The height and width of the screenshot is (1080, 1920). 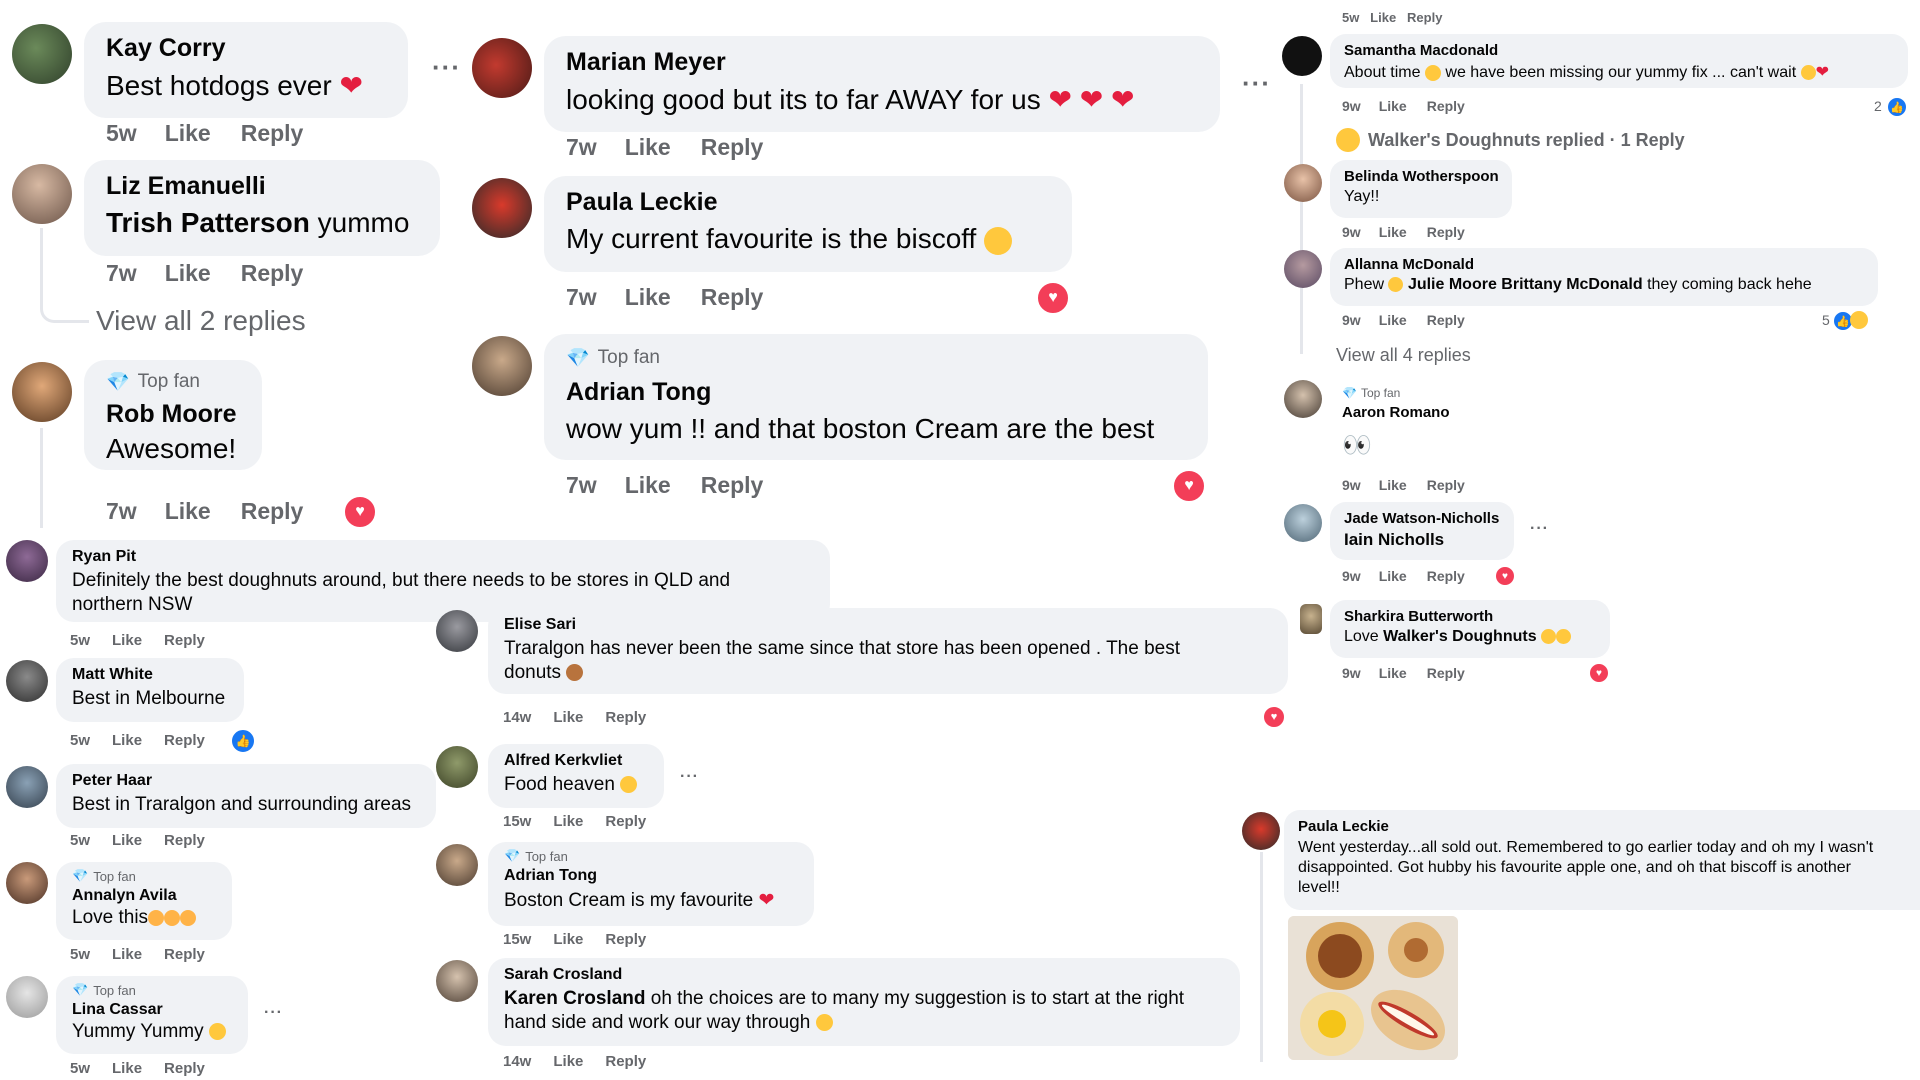 What do you see at coordinates (517, 821) in the screenshot?
I see `comment-time: 15w` at bounding box center [517, 821].